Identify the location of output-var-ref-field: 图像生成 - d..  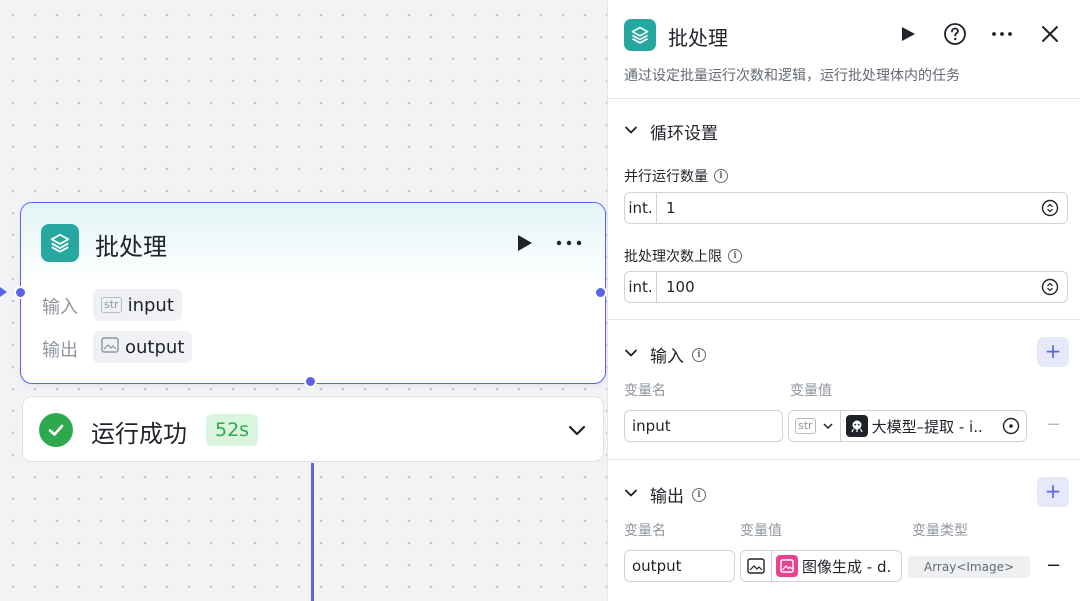
(821, 566).